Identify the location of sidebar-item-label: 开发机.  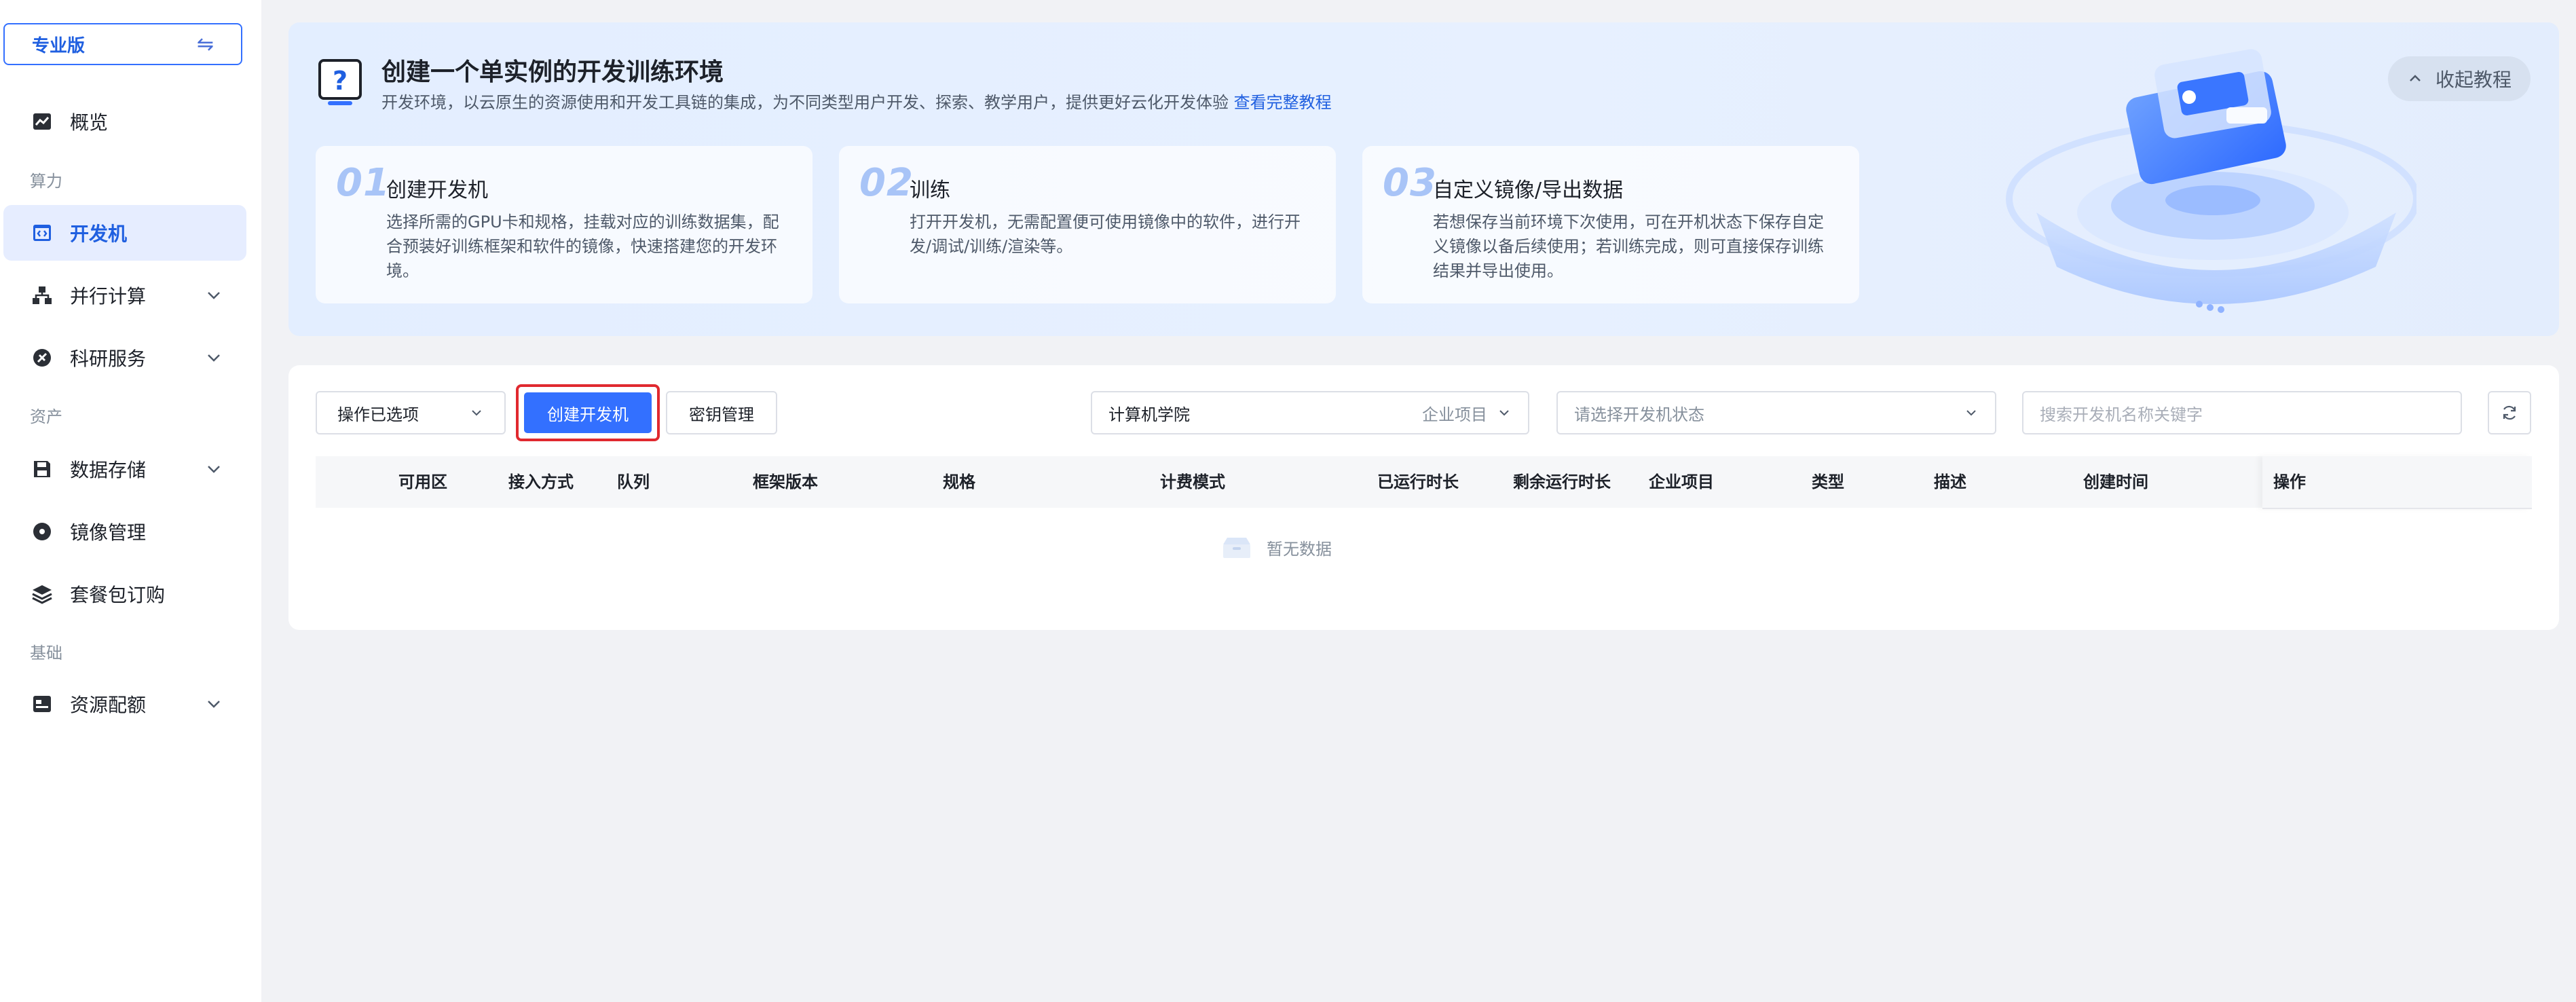
(99, 234).